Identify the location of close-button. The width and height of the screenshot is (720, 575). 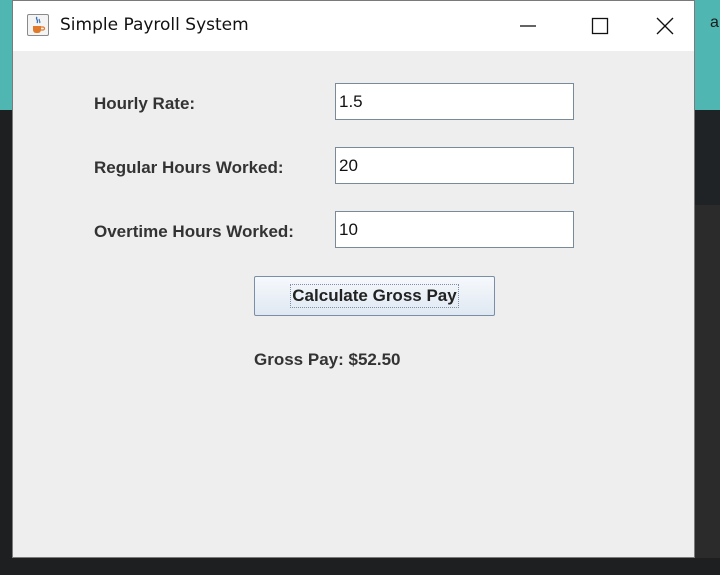
(665, 26).